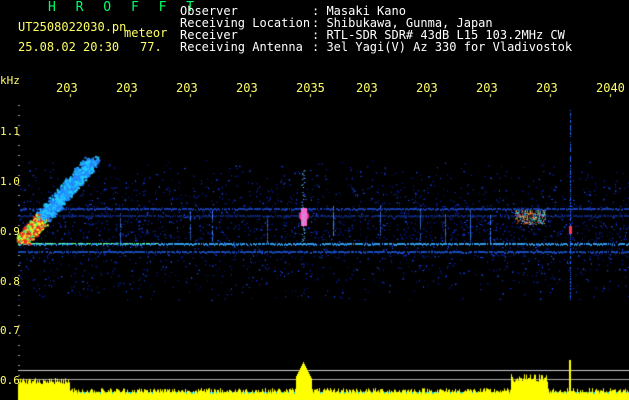  Describe the element at coordinates (124, 7) in the screenshot. I see `app-title: H R O F F T` at that location.